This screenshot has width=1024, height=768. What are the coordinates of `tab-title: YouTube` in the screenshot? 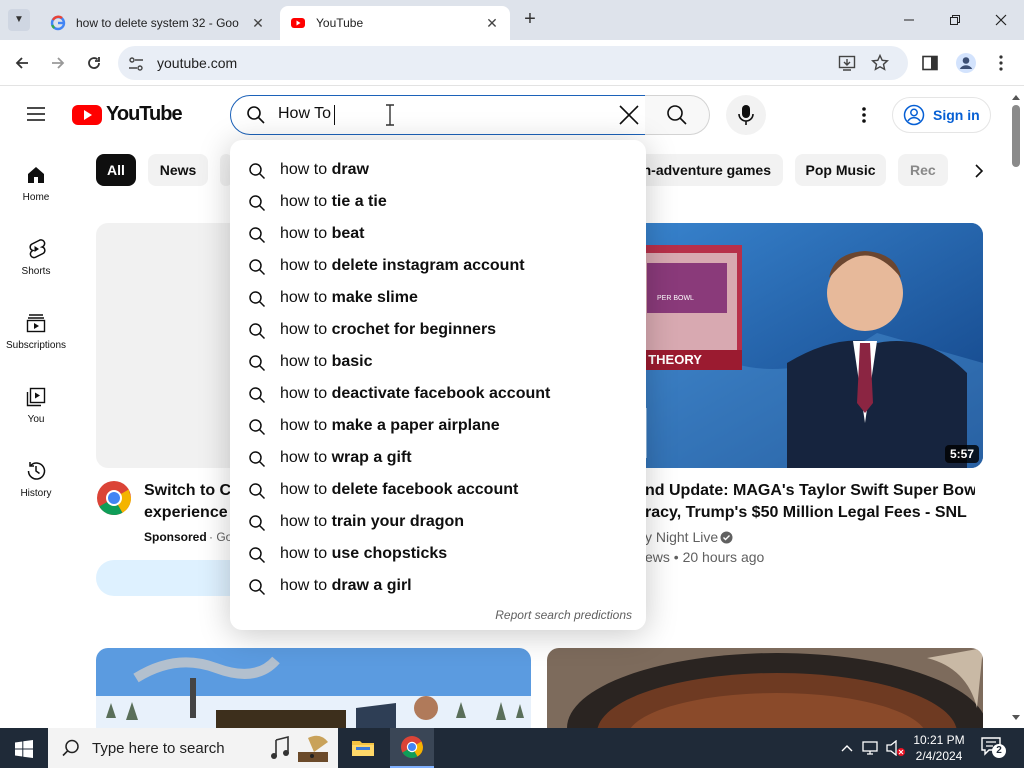 It's located at (340, 23).